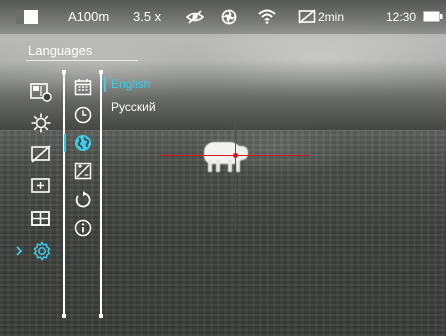 The width and height of the screenshot is (446, 336). Describe the element at coordinates (223, 156) in the screenshot. I see `target-animal` at that location.